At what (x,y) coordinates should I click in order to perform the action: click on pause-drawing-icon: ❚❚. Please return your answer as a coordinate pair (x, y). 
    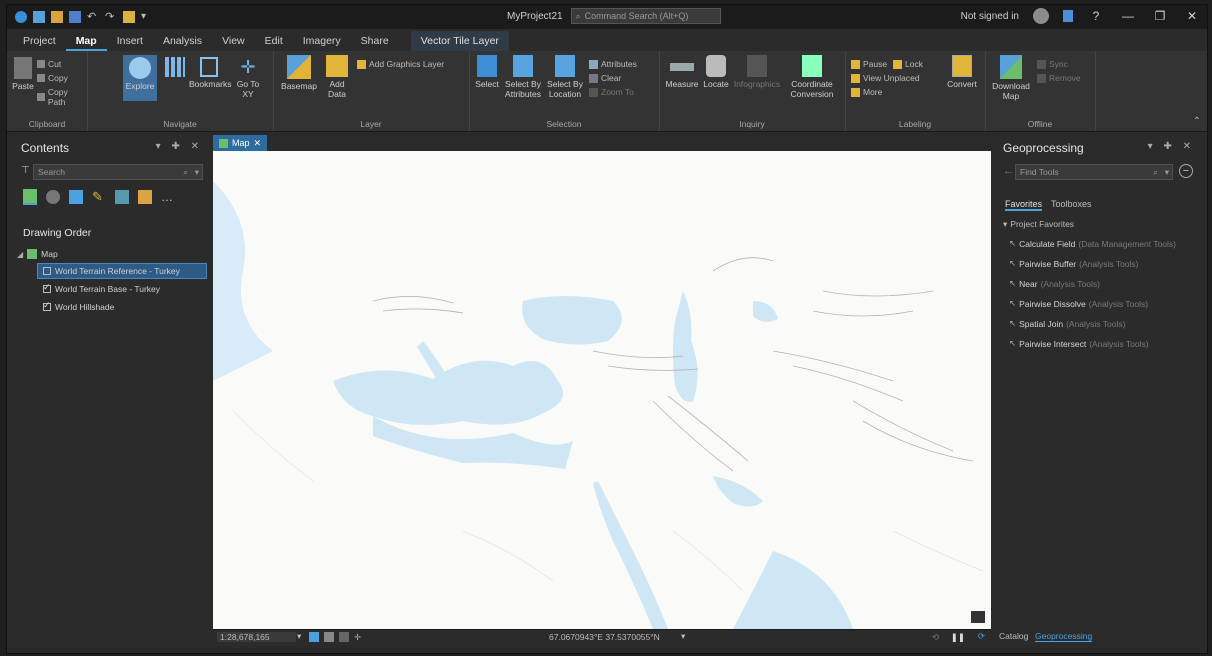
    Looking at the image, I should click on (958, 637).